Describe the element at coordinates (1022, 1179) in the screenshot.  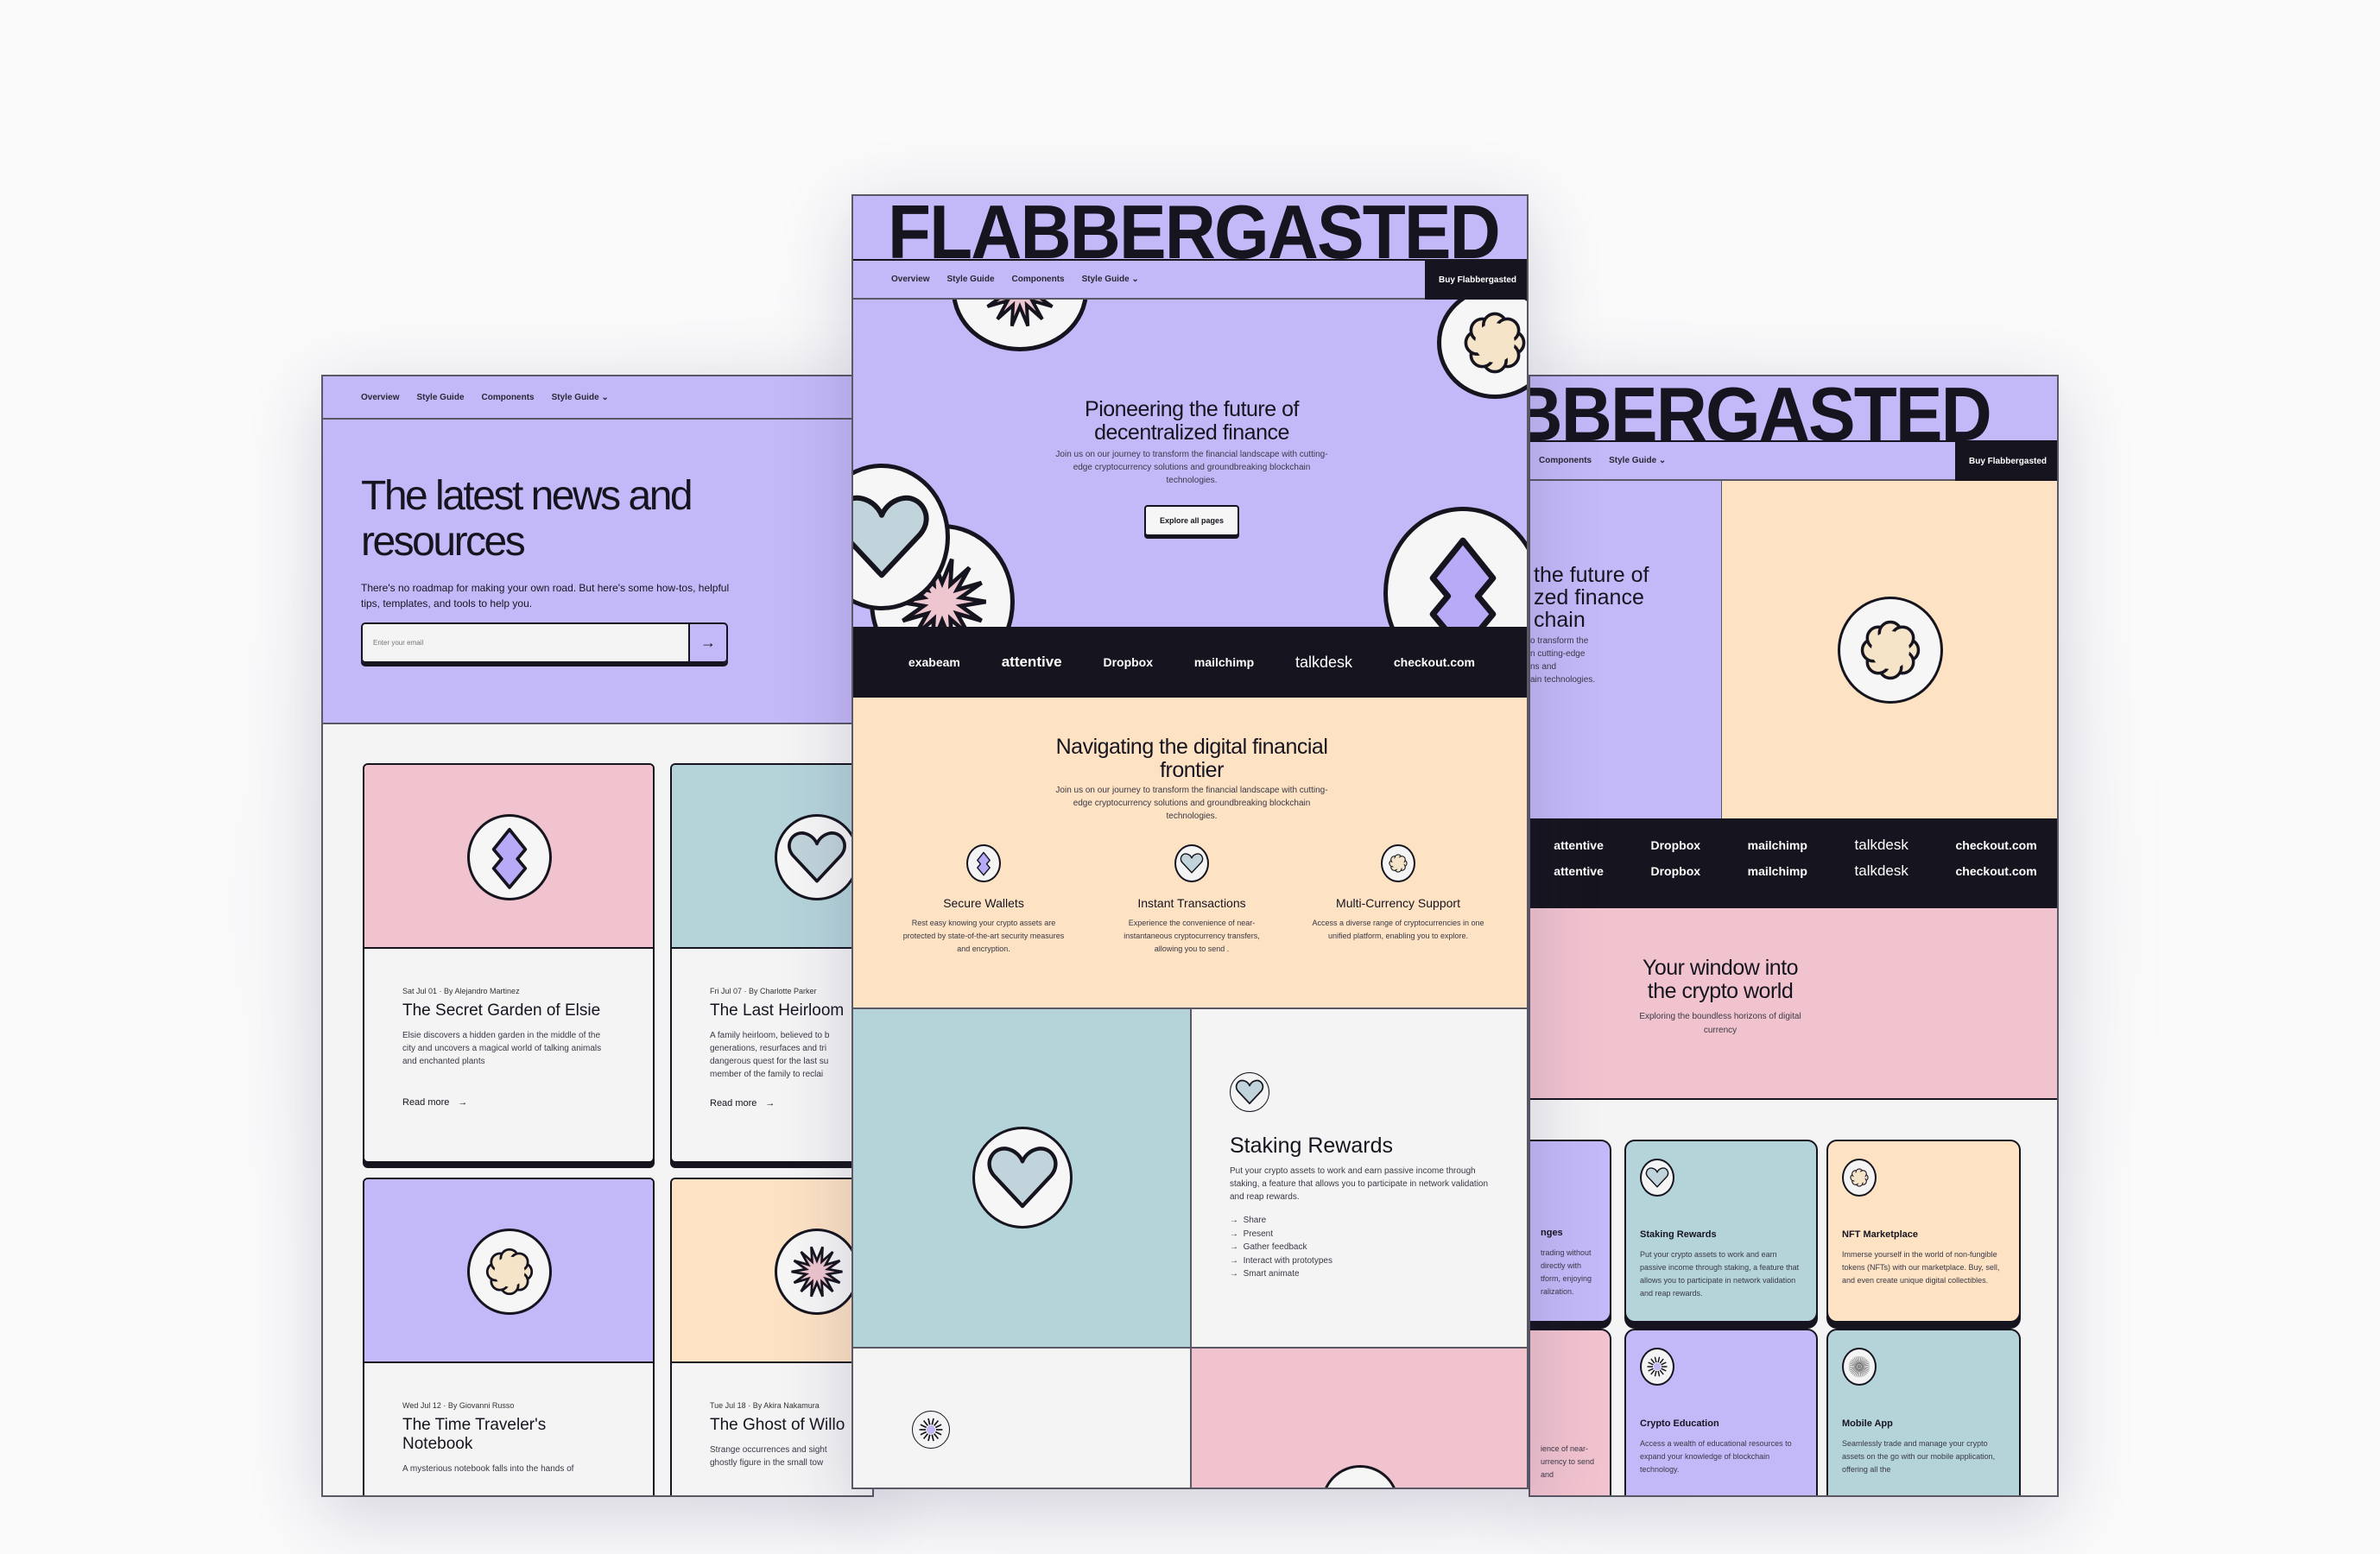
I see `staking-image` at that location.